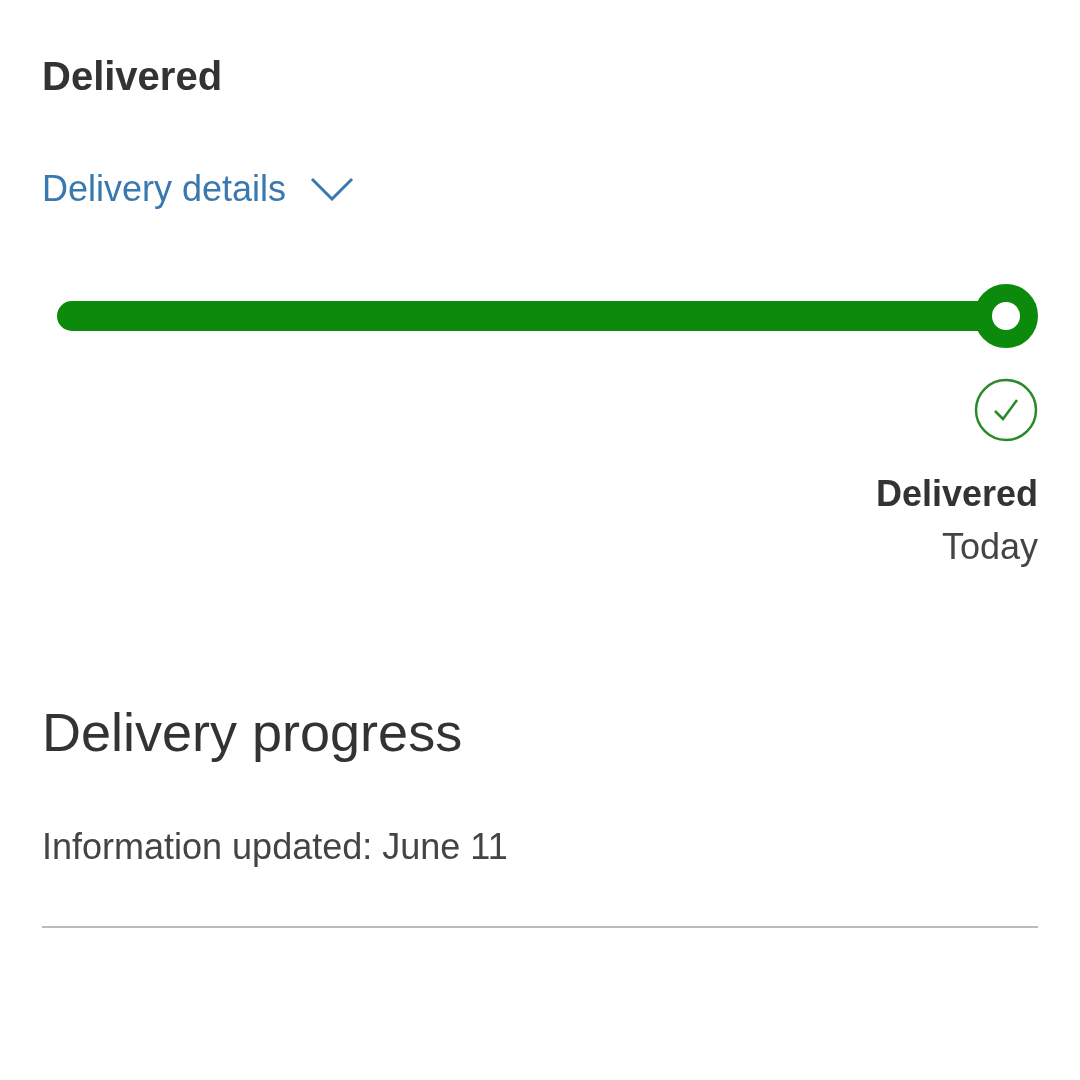 This screenshot has height=1080, width=1080. What do you see at coordinates (198, 189) in the screenshot?
I see `delivery-details-link: Delivery details` at bounding box center [198, 189].